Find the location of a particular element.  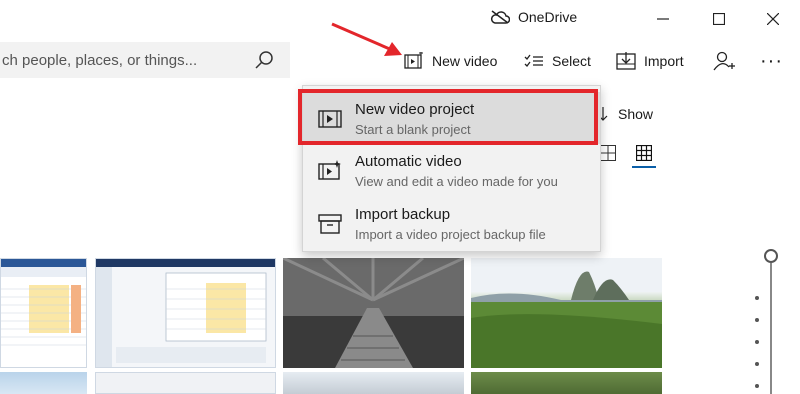

new-video-icon is located at coordinates (413, 60).